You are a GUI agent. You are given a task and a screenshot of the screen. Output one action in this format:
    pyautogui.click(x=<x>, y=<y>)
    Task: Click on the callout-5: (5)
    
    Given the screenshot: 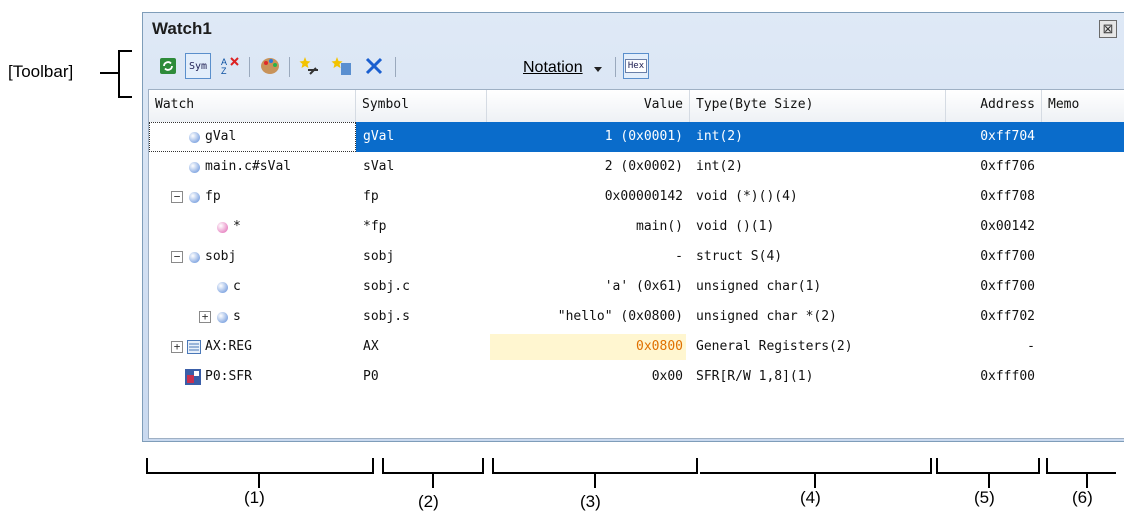 What is the action you would take?
    pyautogui.click(x=984, y=497)
    